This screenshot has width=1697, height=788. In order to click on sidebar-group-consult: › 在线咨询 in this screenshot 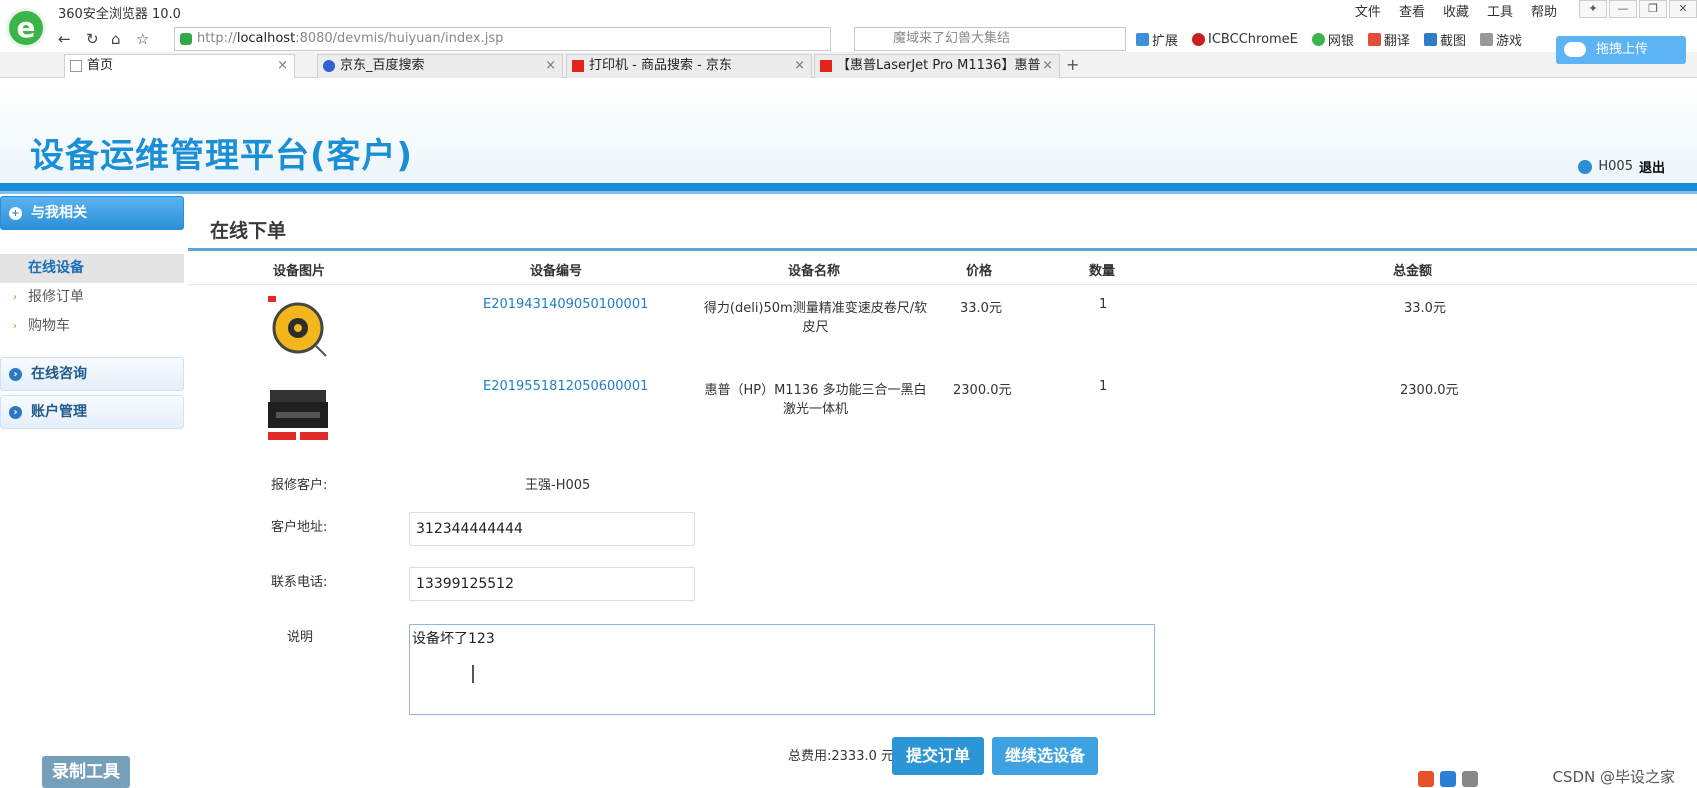, I will do `click(92, 374)`.